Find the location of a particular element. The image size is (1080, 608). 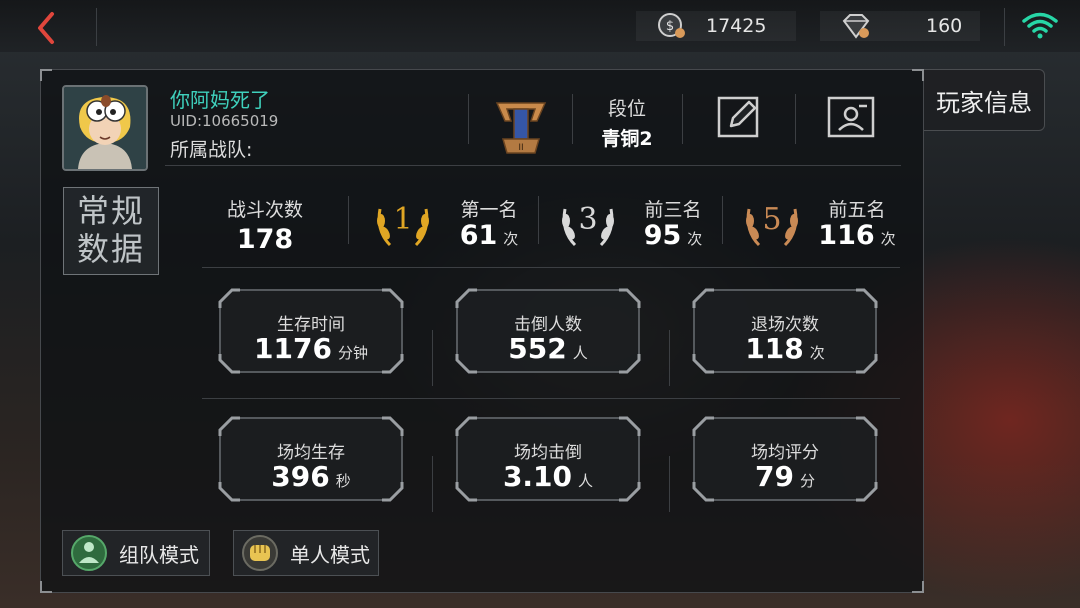

profile-card-button is located at coordinates (851, 117).